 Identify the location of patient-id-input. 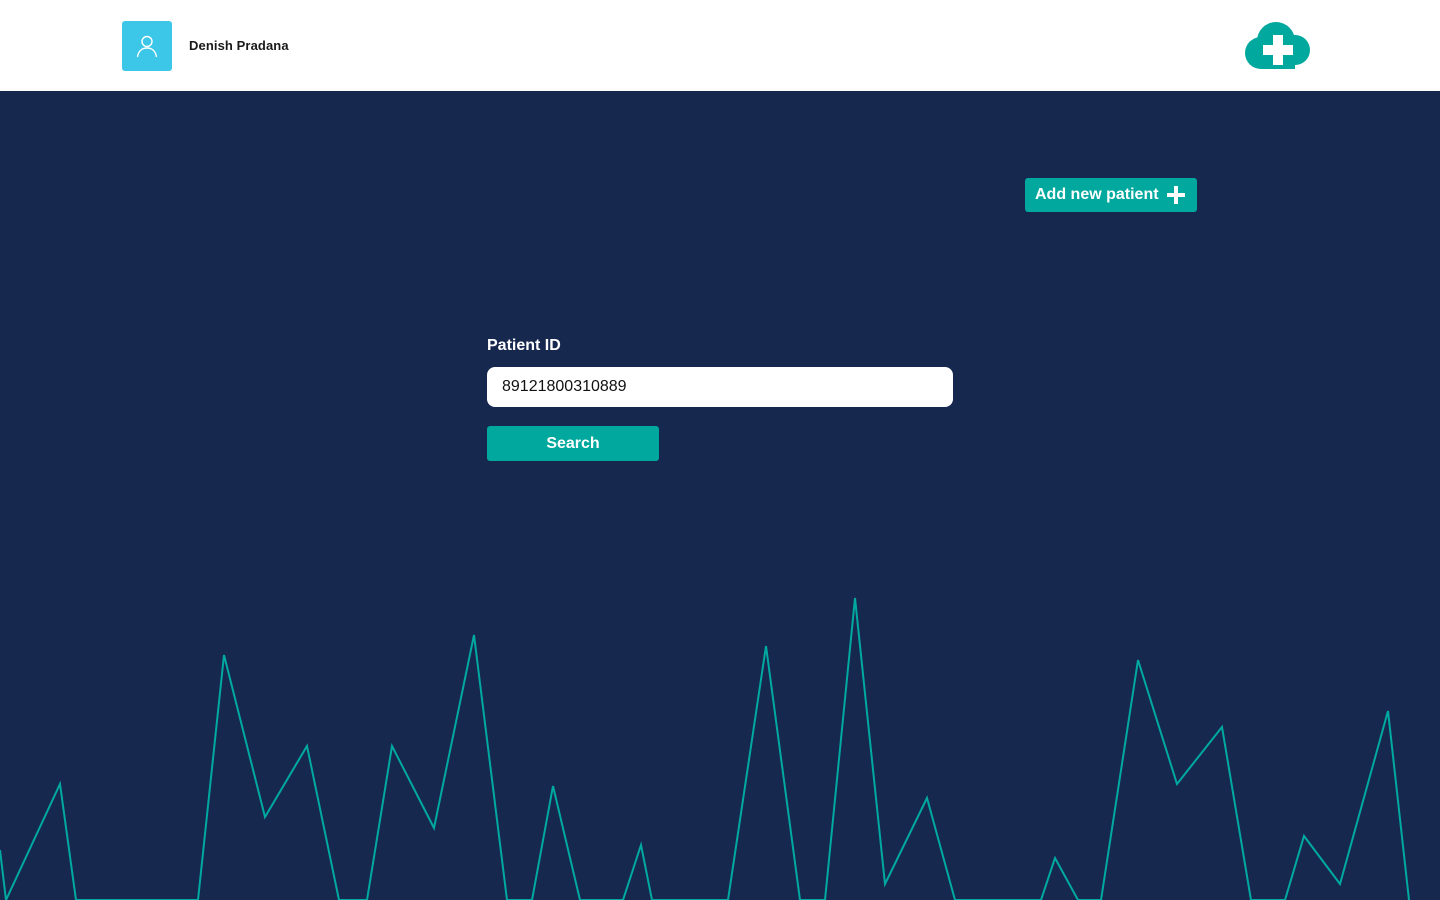
(720, 387).